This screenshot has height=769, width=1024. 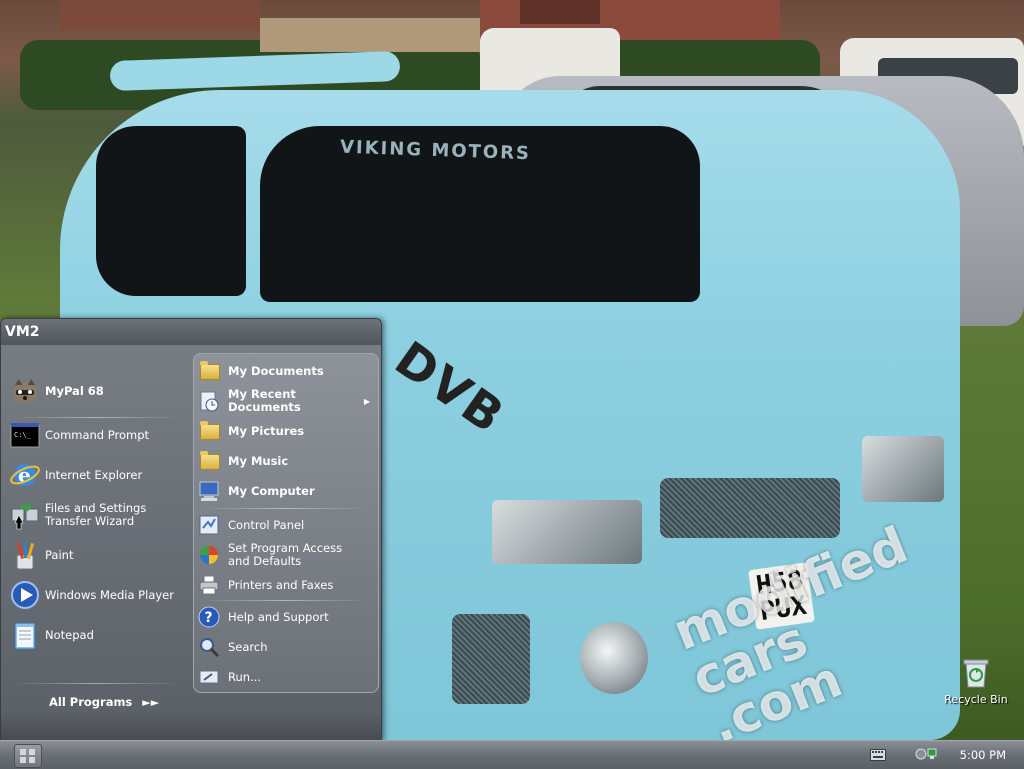 I want to click on place-my-recent-documents: My Recent Documents ▶, so click(x=287, y=401).